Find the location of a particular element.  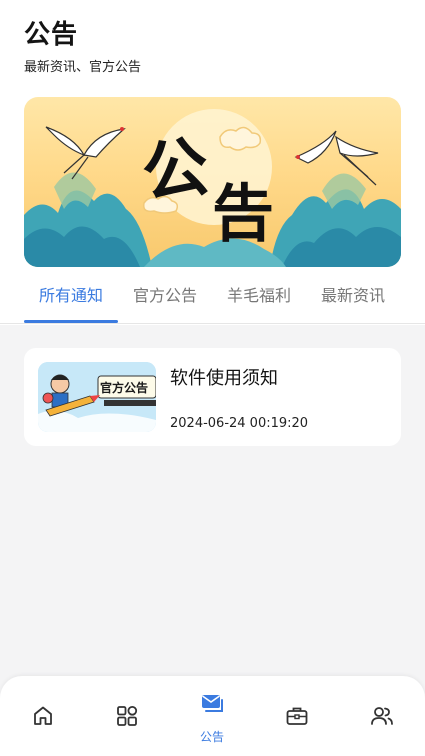

grid-icon is located at coordinates (127, 716).